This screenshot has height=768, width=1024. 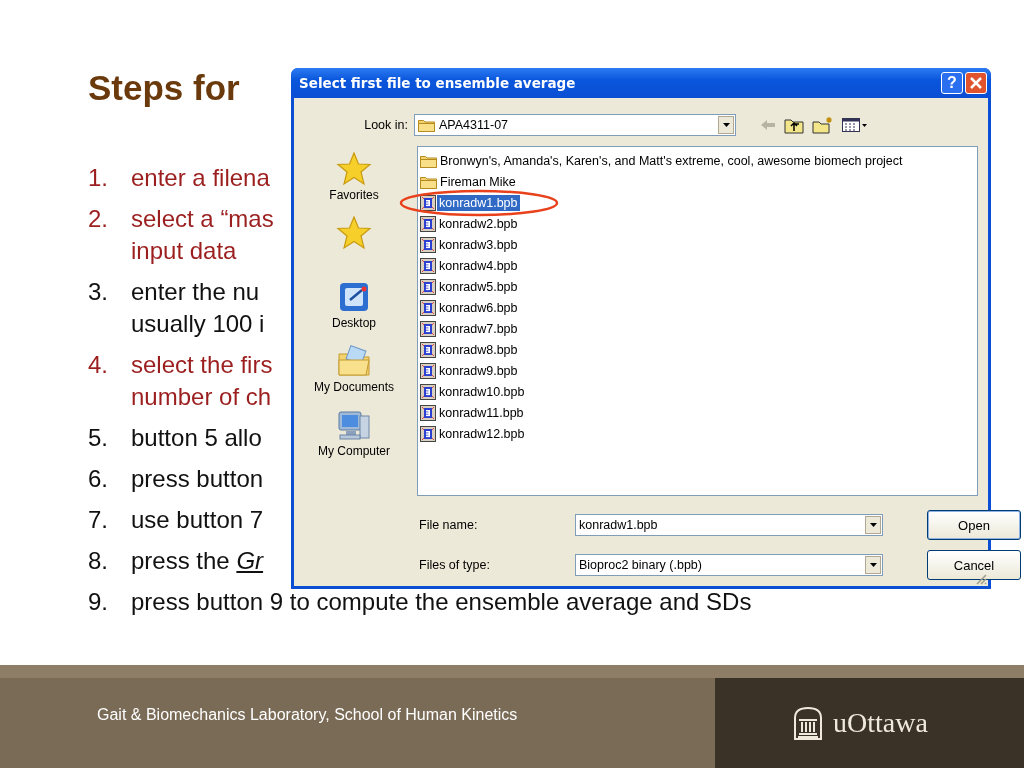 I want to click on file-item: konradw7.bpb, so click(x=478, y=328).